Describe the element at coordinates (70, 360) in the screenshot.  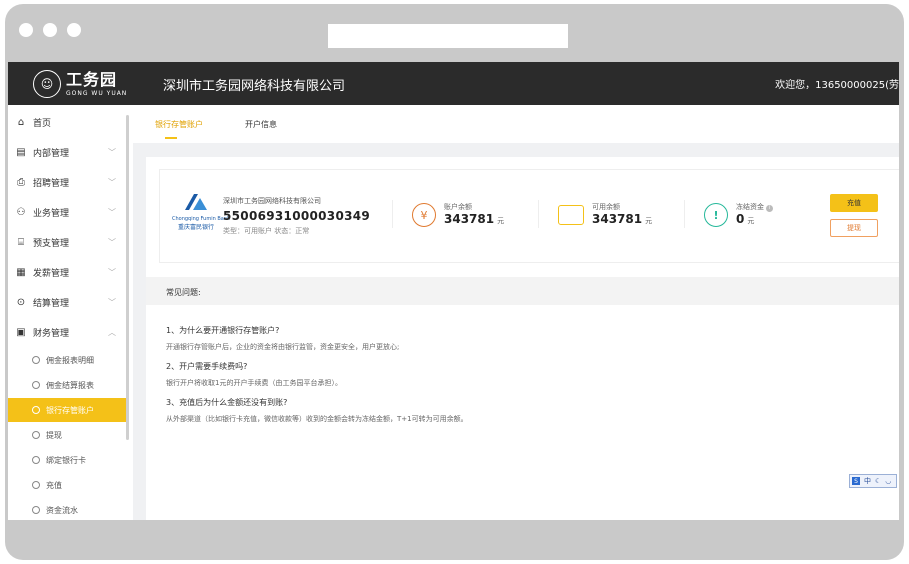
I see `sidebar-subitem-label: 佣金报表明细` at that location.